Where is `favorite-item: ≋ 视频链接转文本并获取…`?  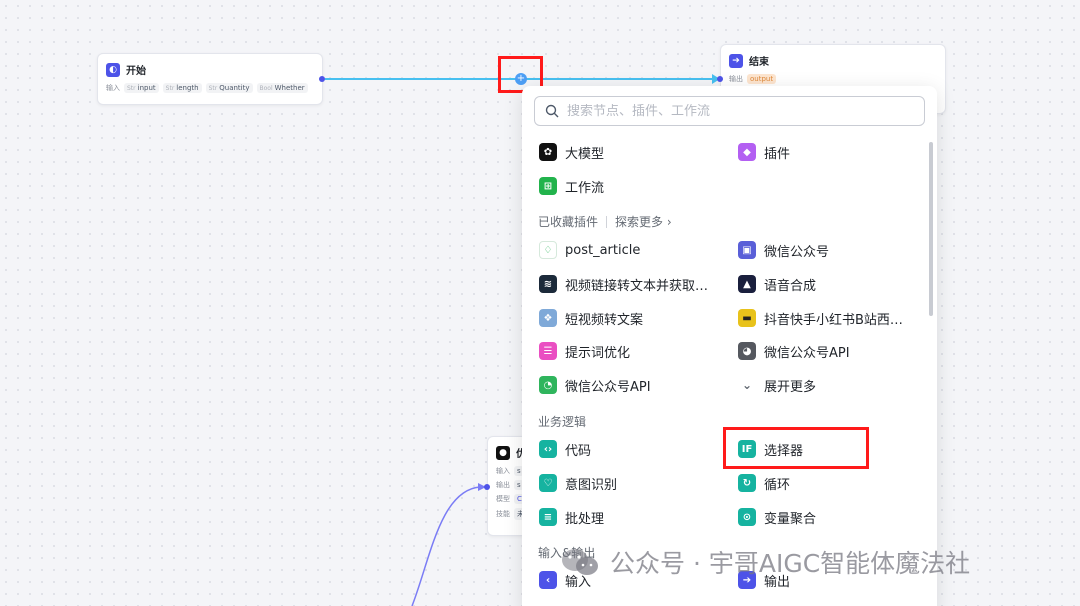 favorite-item: ≋ 视频链接转文本并获取… is located at coordinates (623, 284).